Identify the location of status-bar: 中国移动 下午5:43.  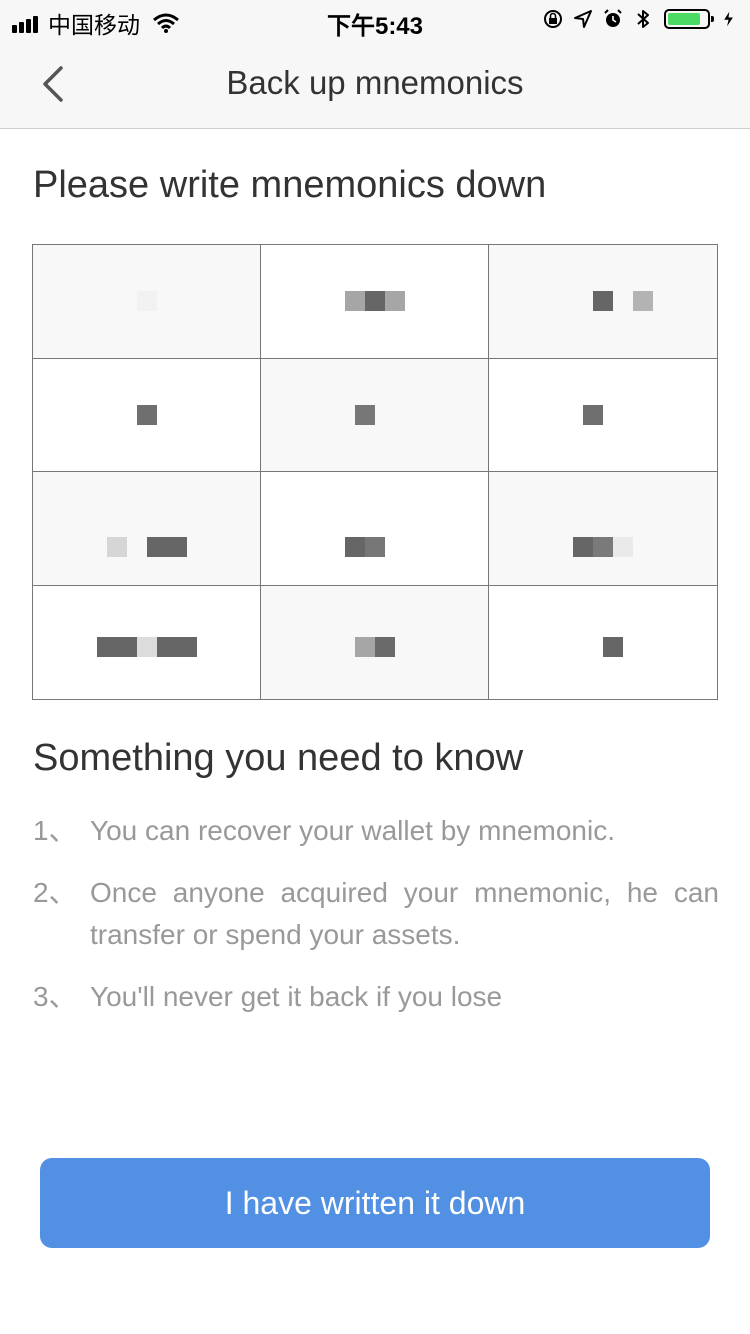
(375, 20).